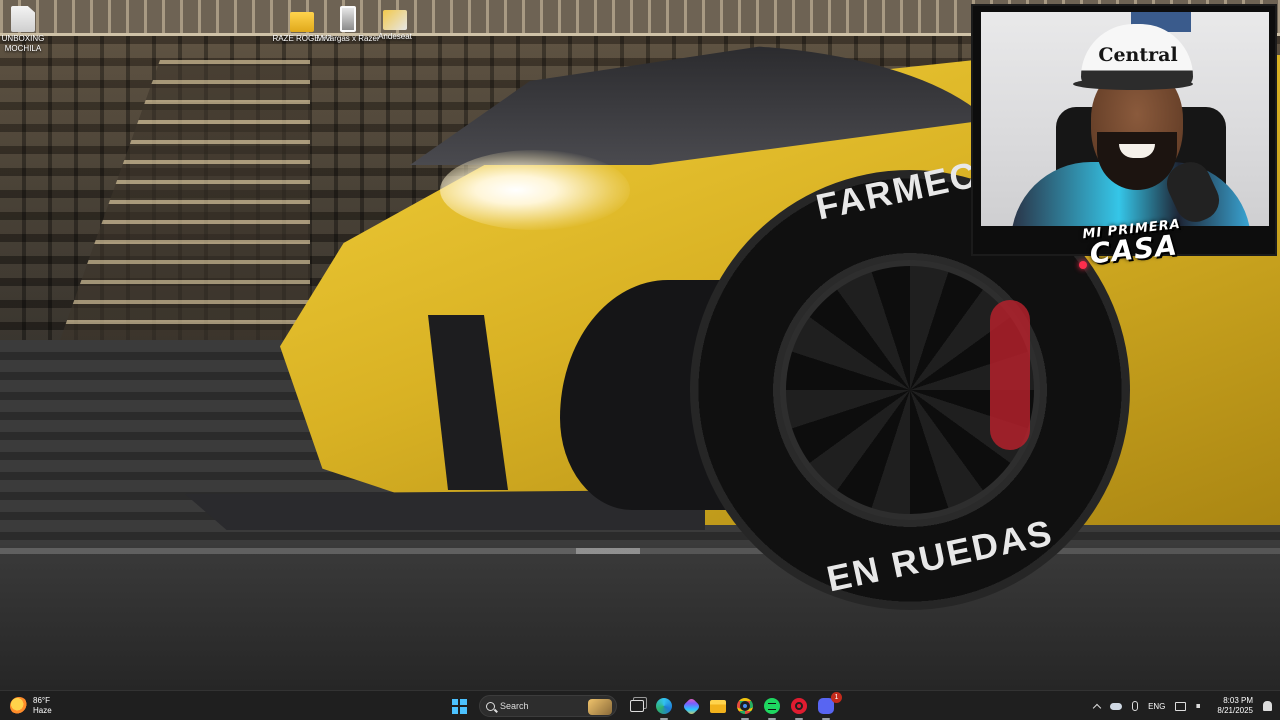  I want to click on notification-bell-icon, so click(1267, 706).